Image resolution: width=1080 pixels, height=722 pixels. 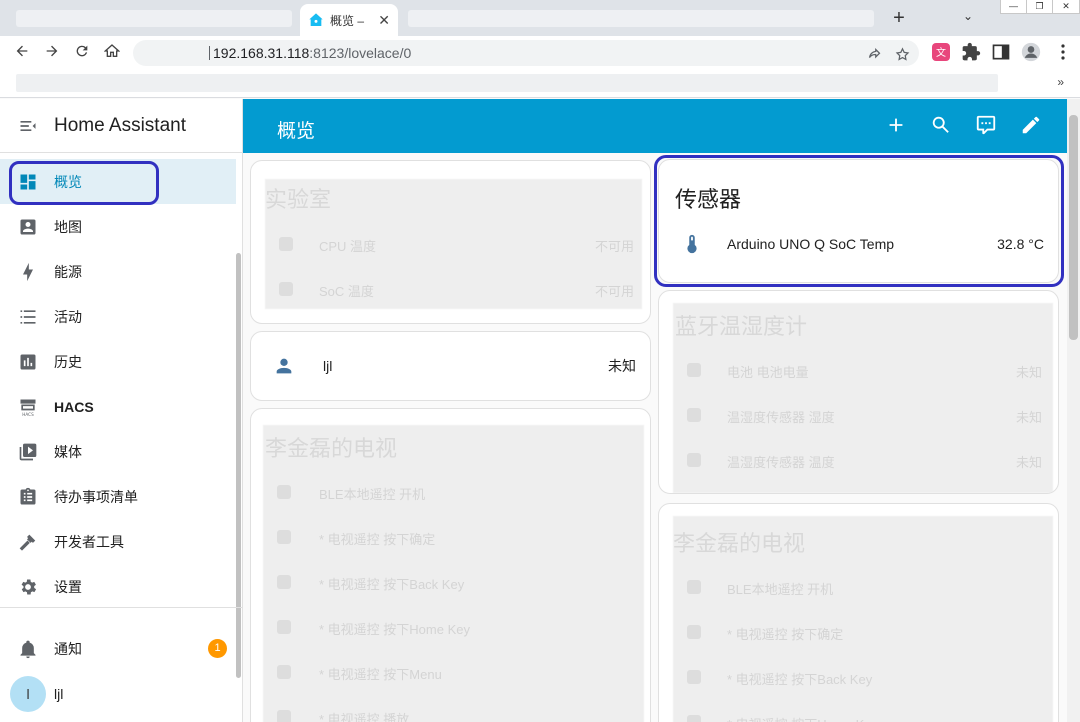 What do you see at coordinates (312, 53) in the screenshot?
I see `url-text: 192.168.31.118:8123/lovelace/0` at bounding box center [312, 53].